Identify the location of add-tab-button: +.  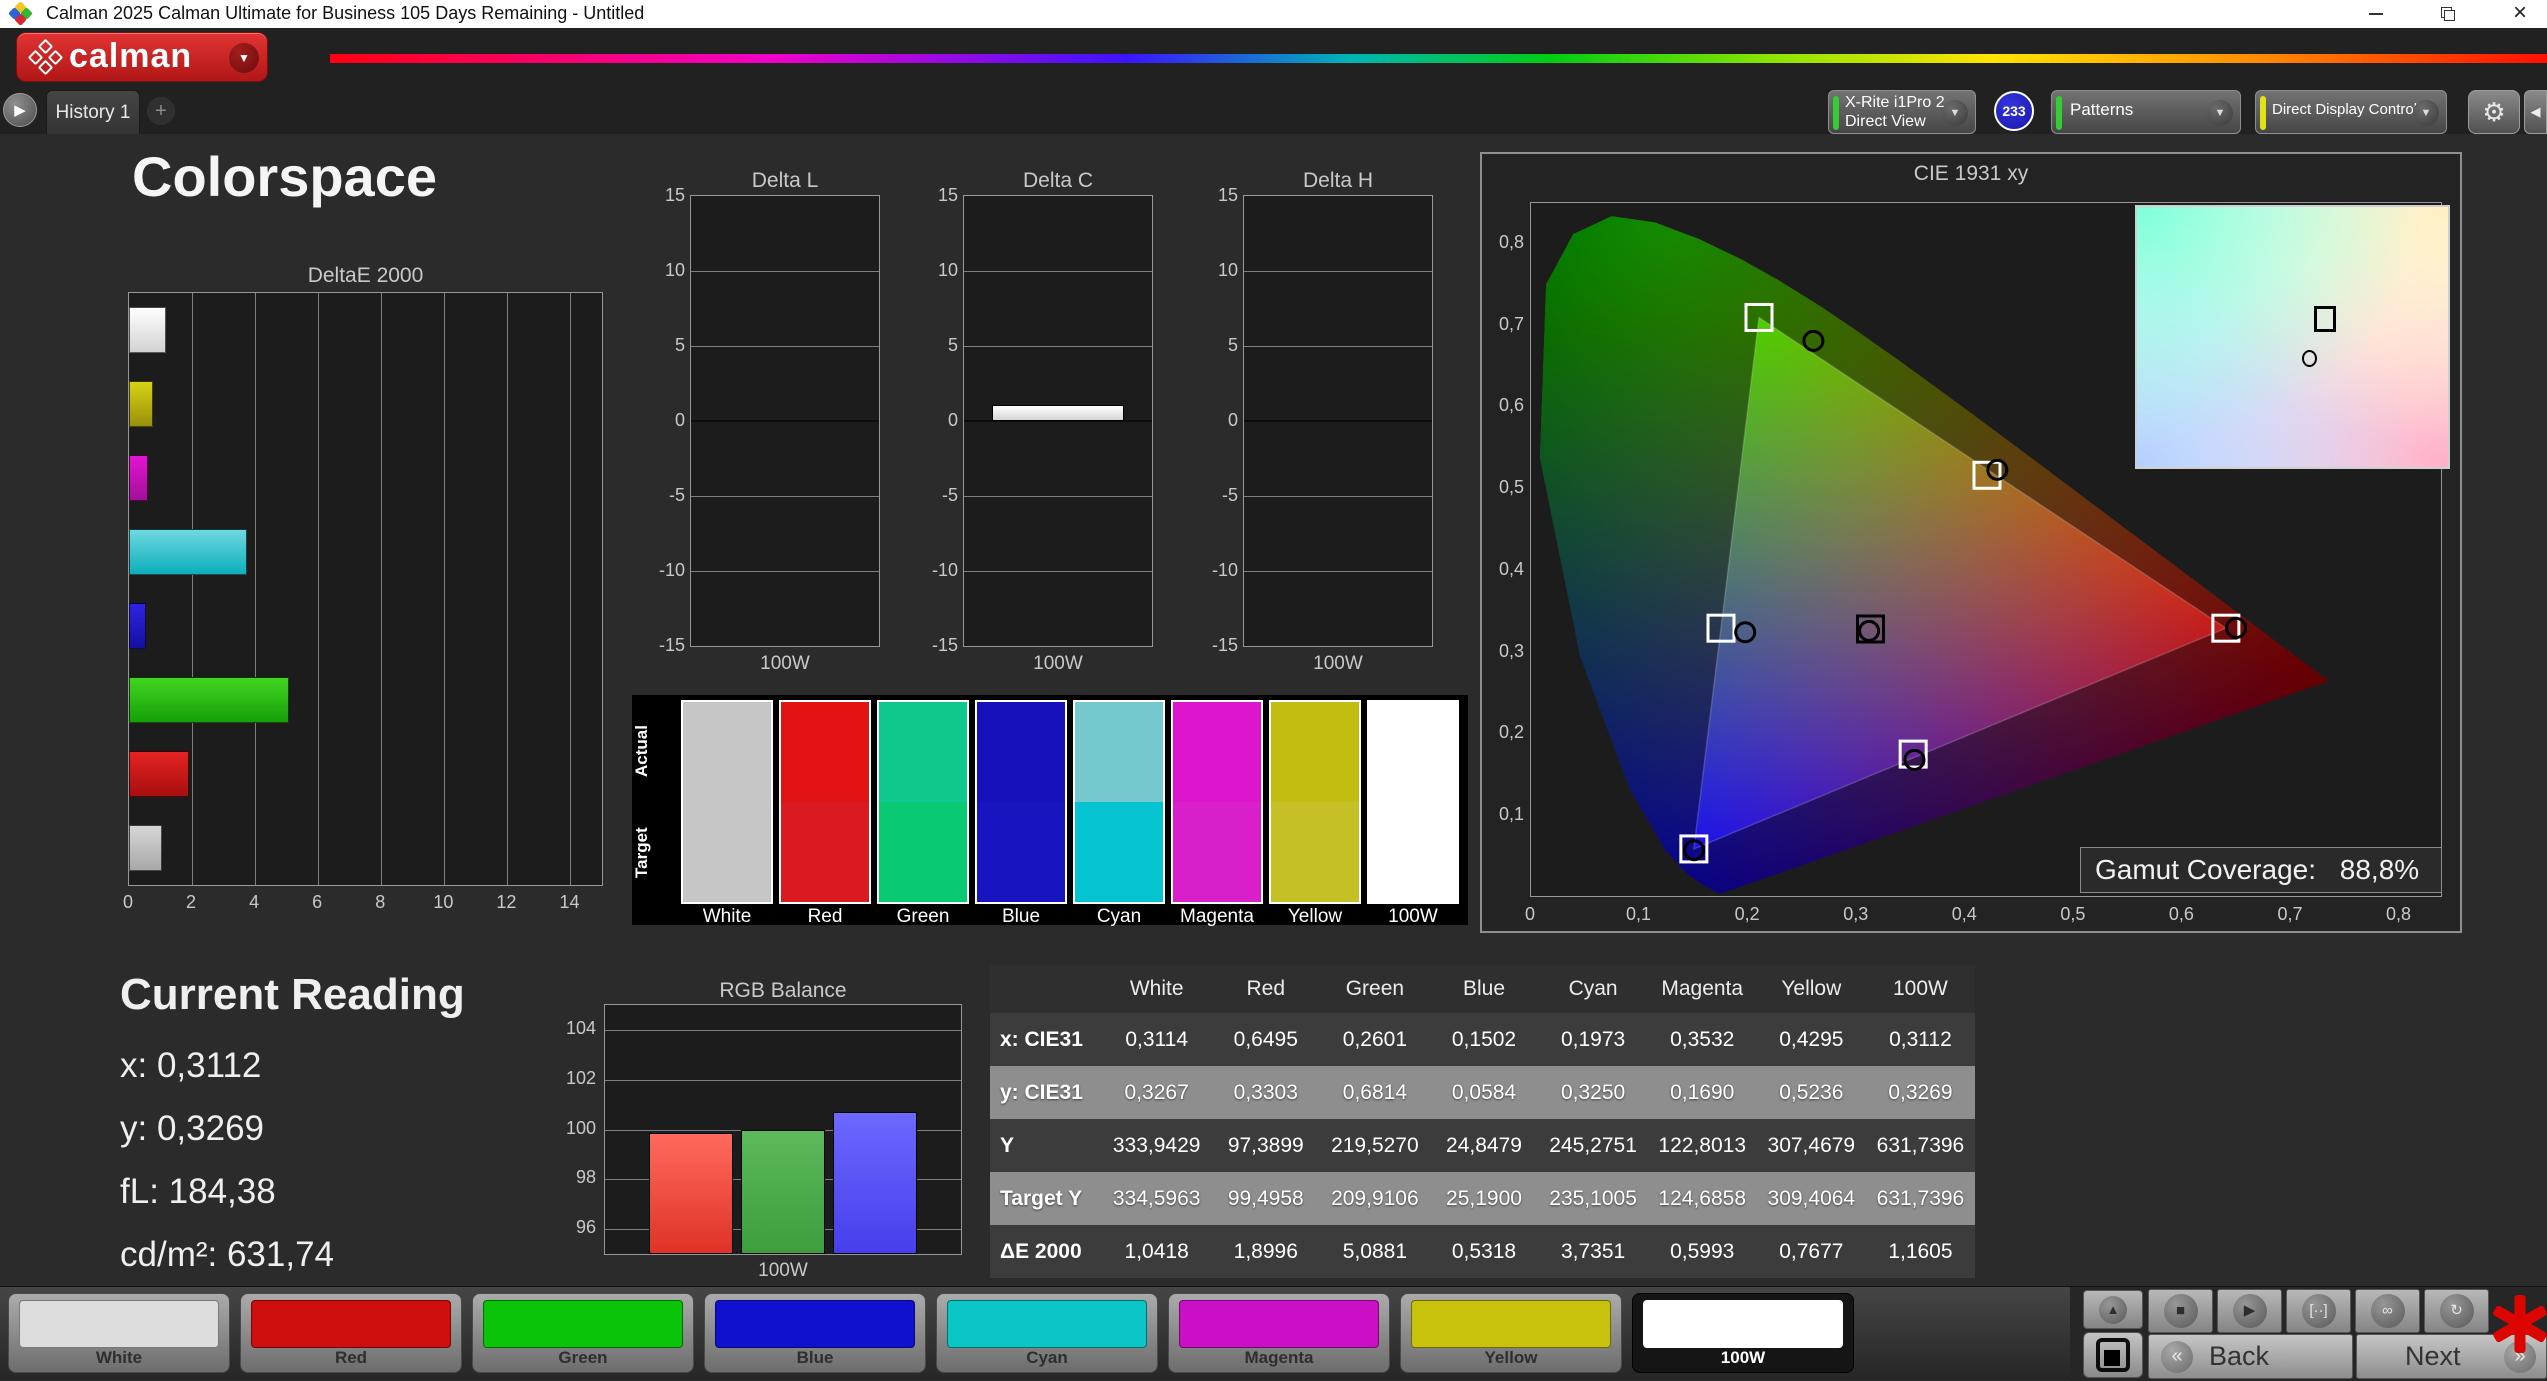
(161, 111).